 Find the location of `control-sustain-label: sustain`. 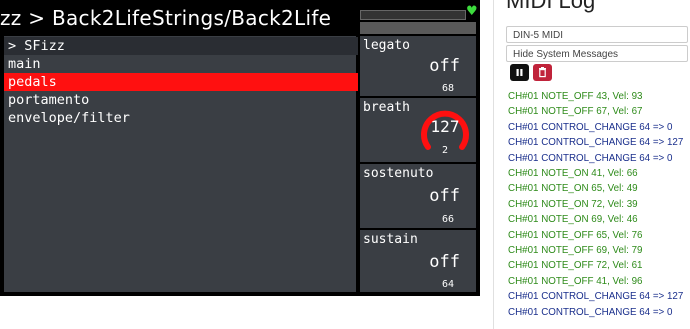

control-sustain-label: sustain is located at coordinates (390, 239).